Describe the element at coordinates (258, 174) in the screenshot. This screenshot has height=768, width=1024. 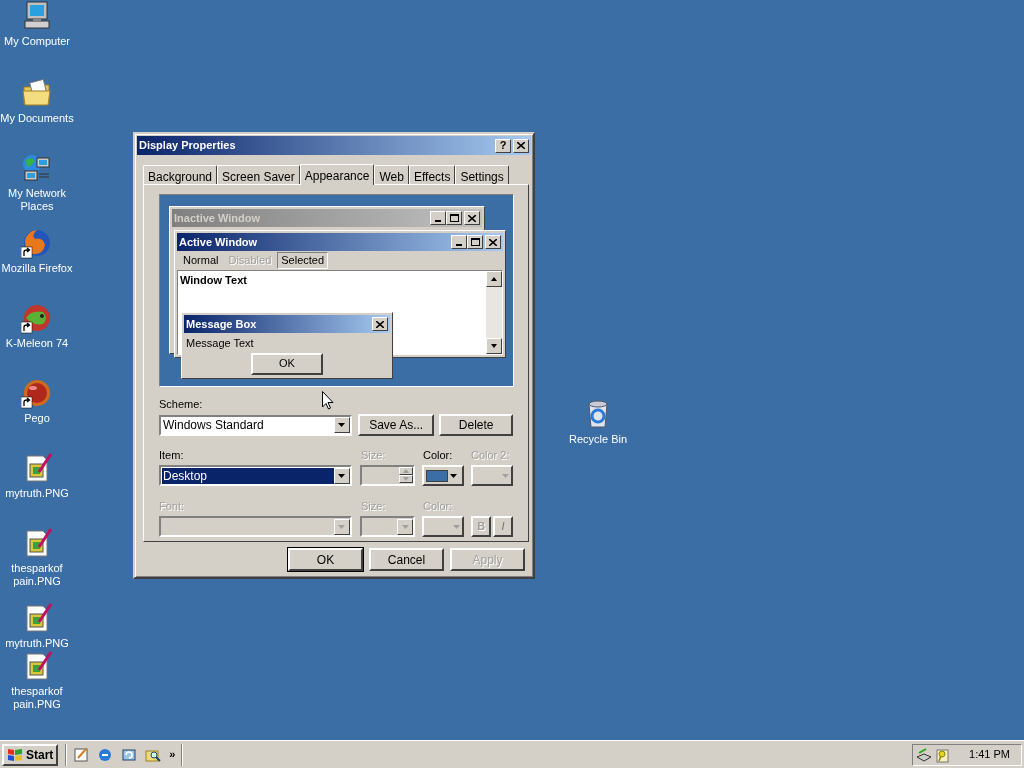
I see `tab: Screen Saver` at that location.